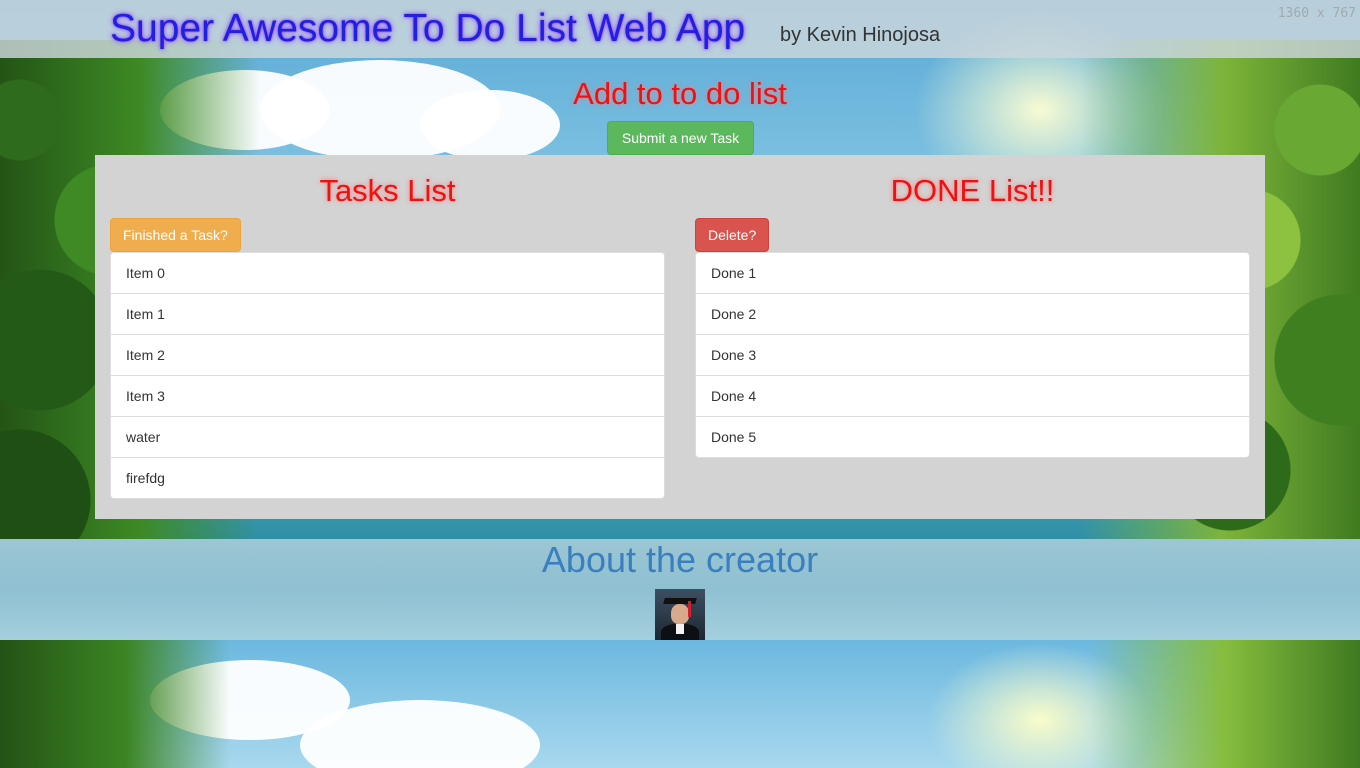 The width and height of the screenshot is (1360, 768). What do you see at coordinates (680, 614) in the screenshot?
I see `creator-avatar` at bounding box center [680, 614].